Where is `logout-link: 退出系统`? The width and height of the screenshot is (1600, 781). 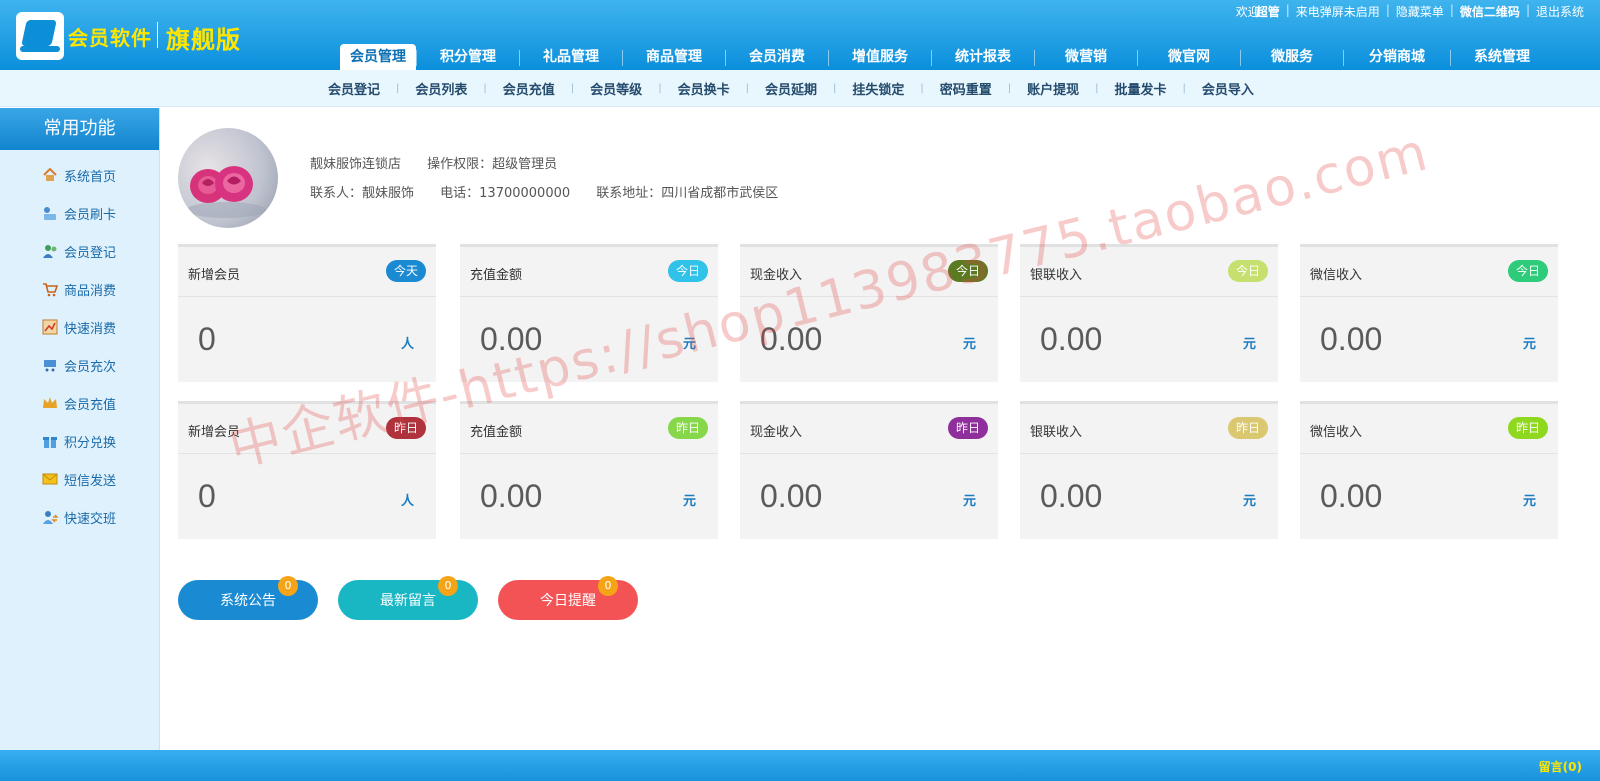 logout-link: 退出系统 is located at coordinates (1560, 11).